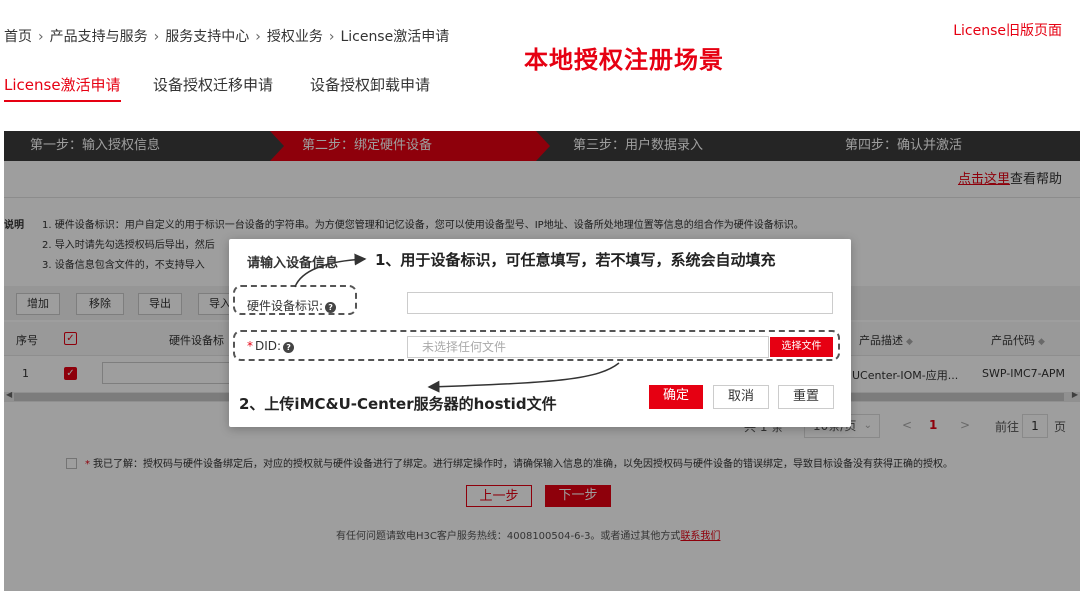  I want to click on annotation-hostid: 2、上传iMC&U-Center服务器的hostid文件, so click(398, 404).